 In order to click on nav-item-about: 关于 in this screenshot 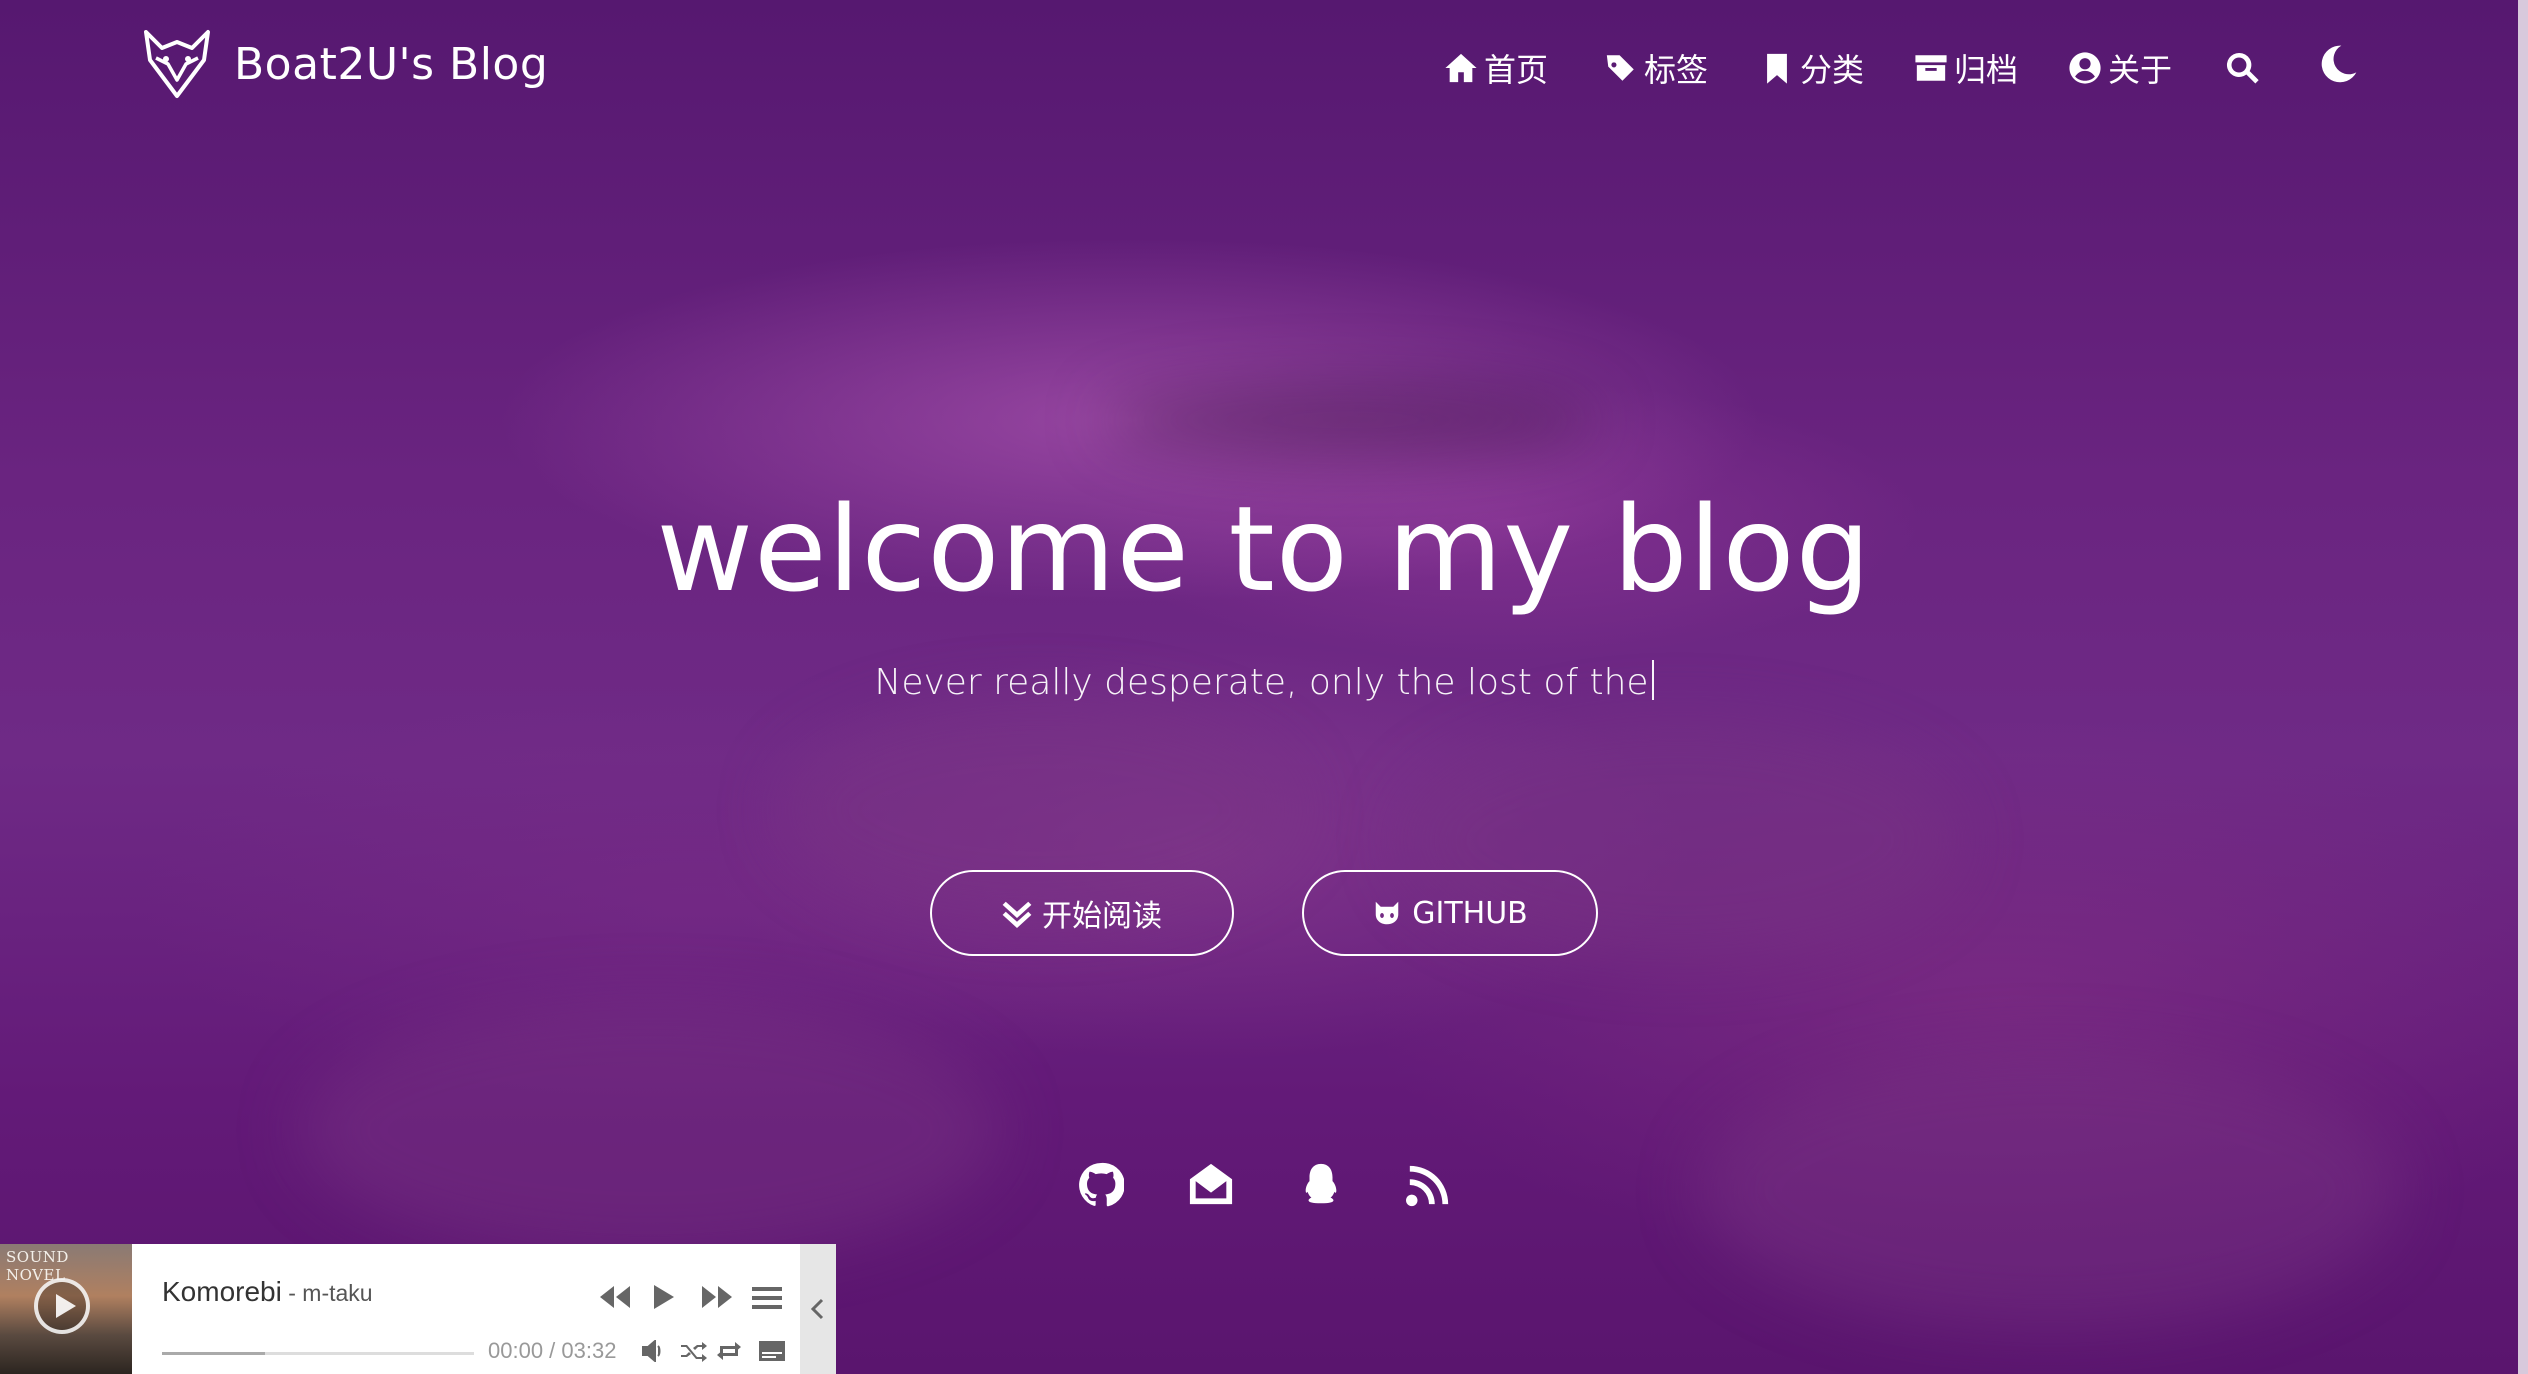, I will do `click(2120, 68)`.